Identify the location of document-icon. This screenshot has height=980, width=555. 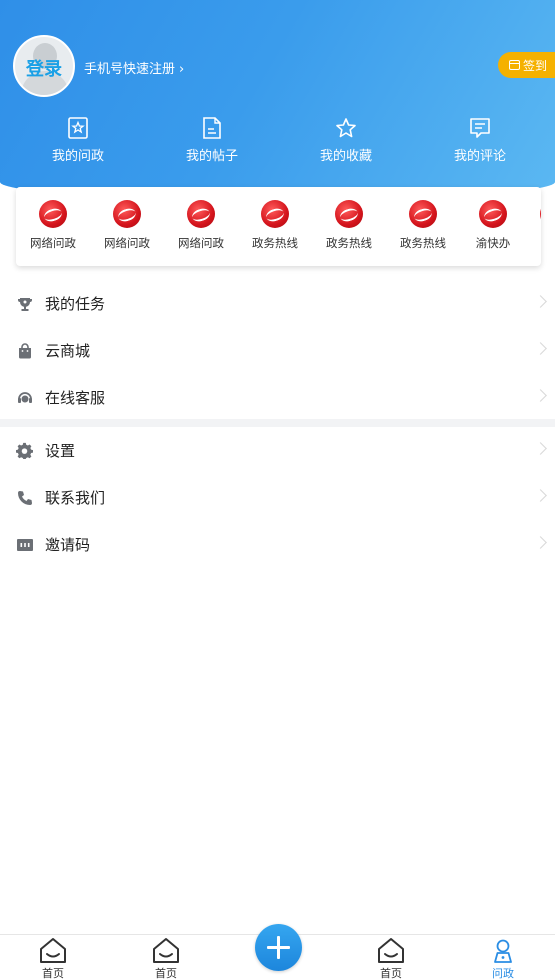
(212, 128).